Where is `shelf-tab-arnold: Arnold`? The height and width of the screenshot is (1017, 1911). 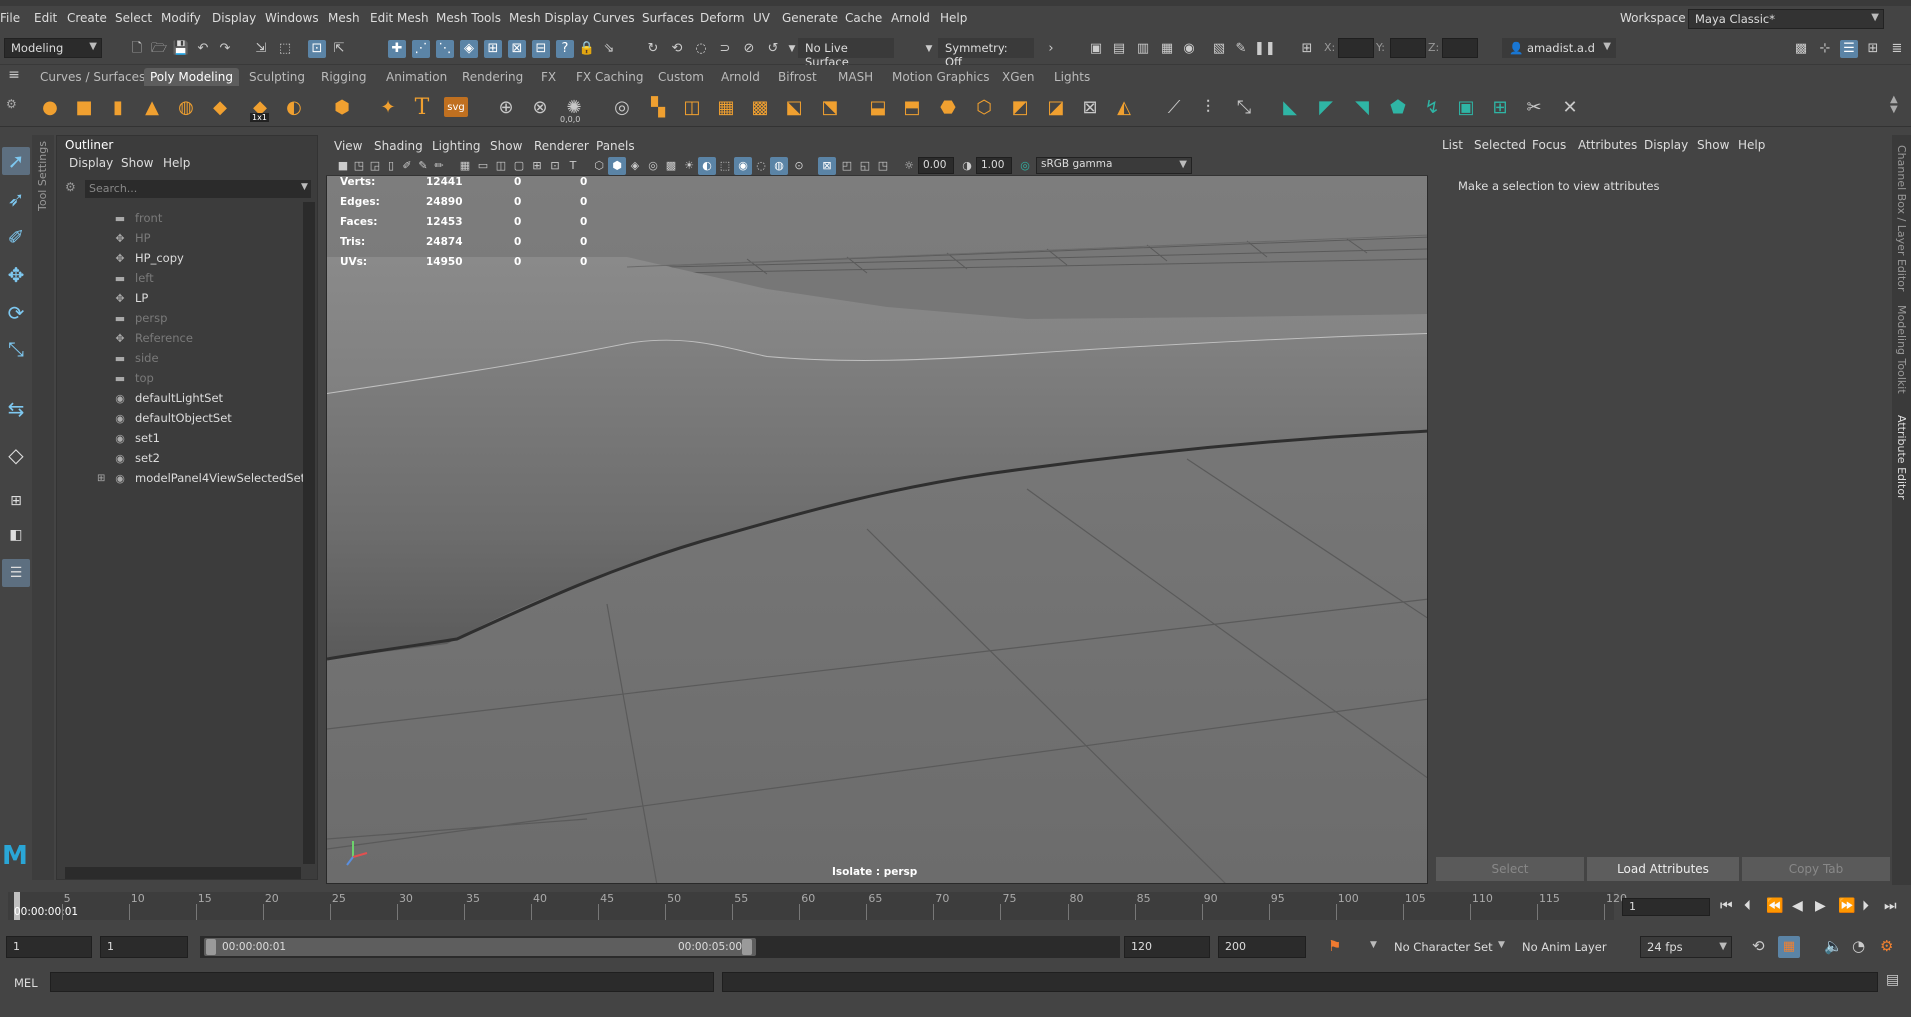
shelf-tab-arnold: Arnold is located at coordinates (740, 77).